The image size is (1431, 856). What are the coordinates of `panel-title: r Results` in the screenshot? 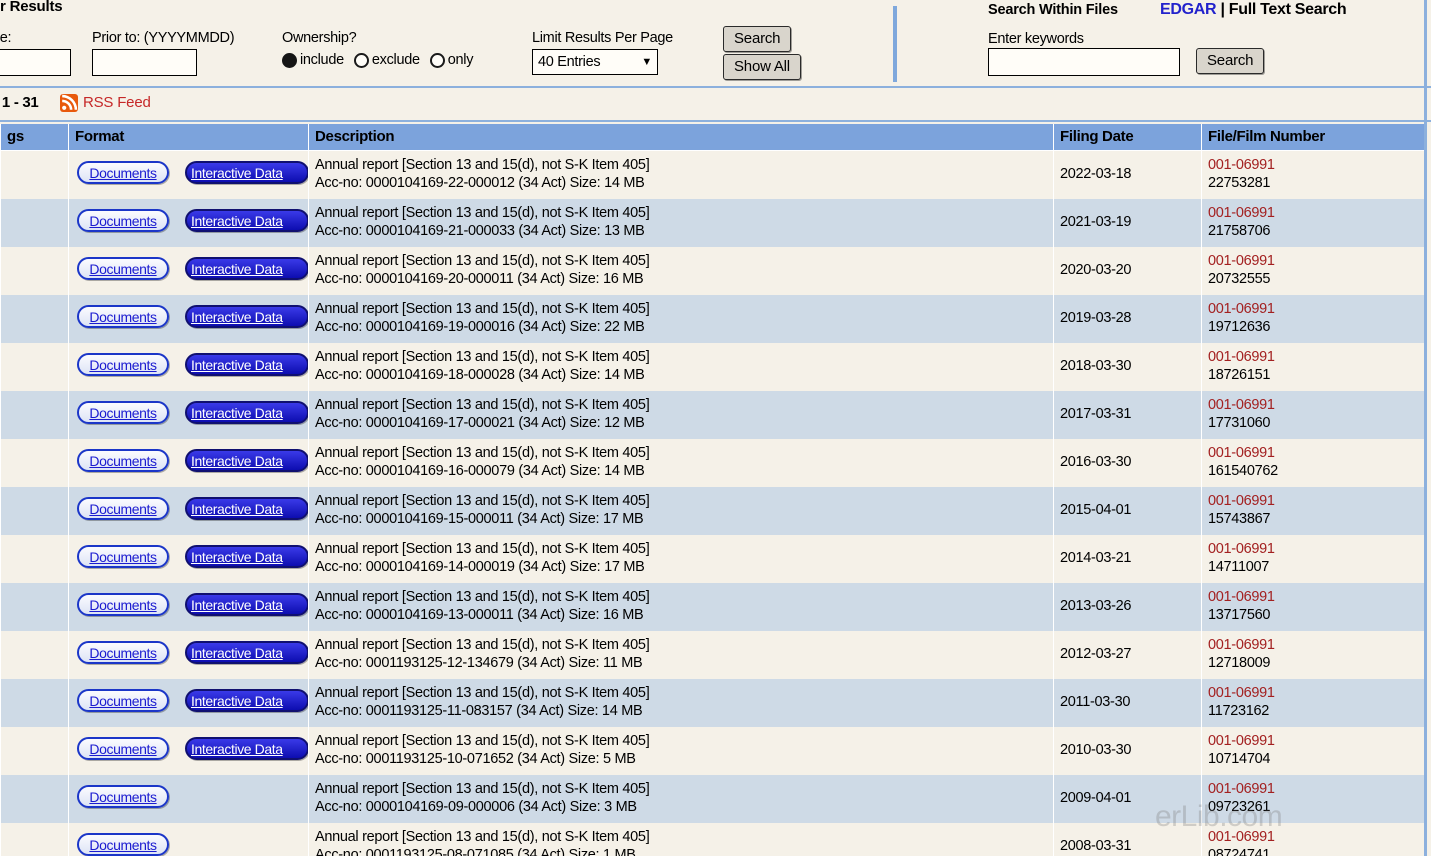 It's located at (31, 7).